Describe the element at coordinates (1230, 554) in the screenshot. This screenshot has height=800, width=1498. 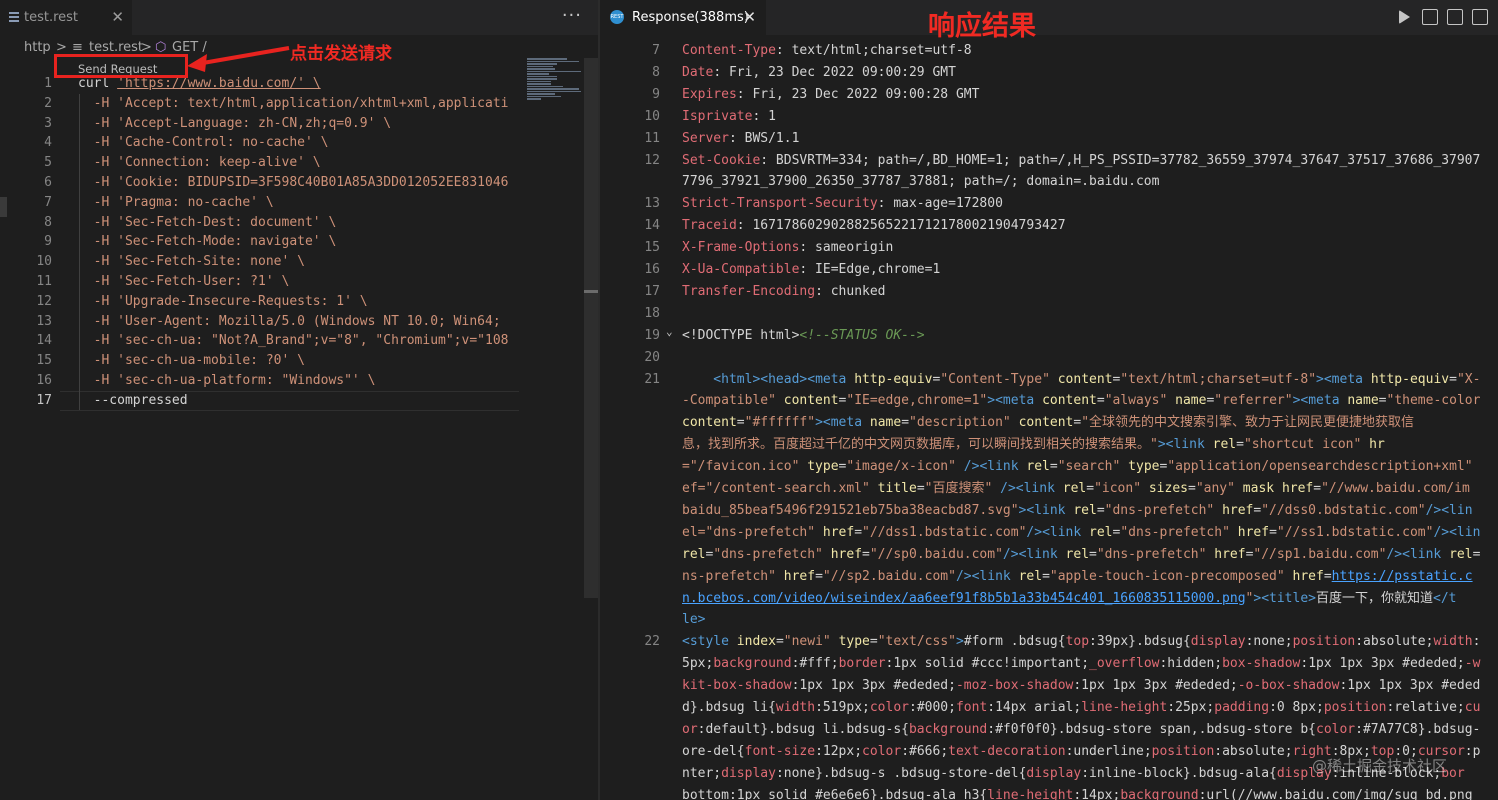
I see `token: href` at that location.